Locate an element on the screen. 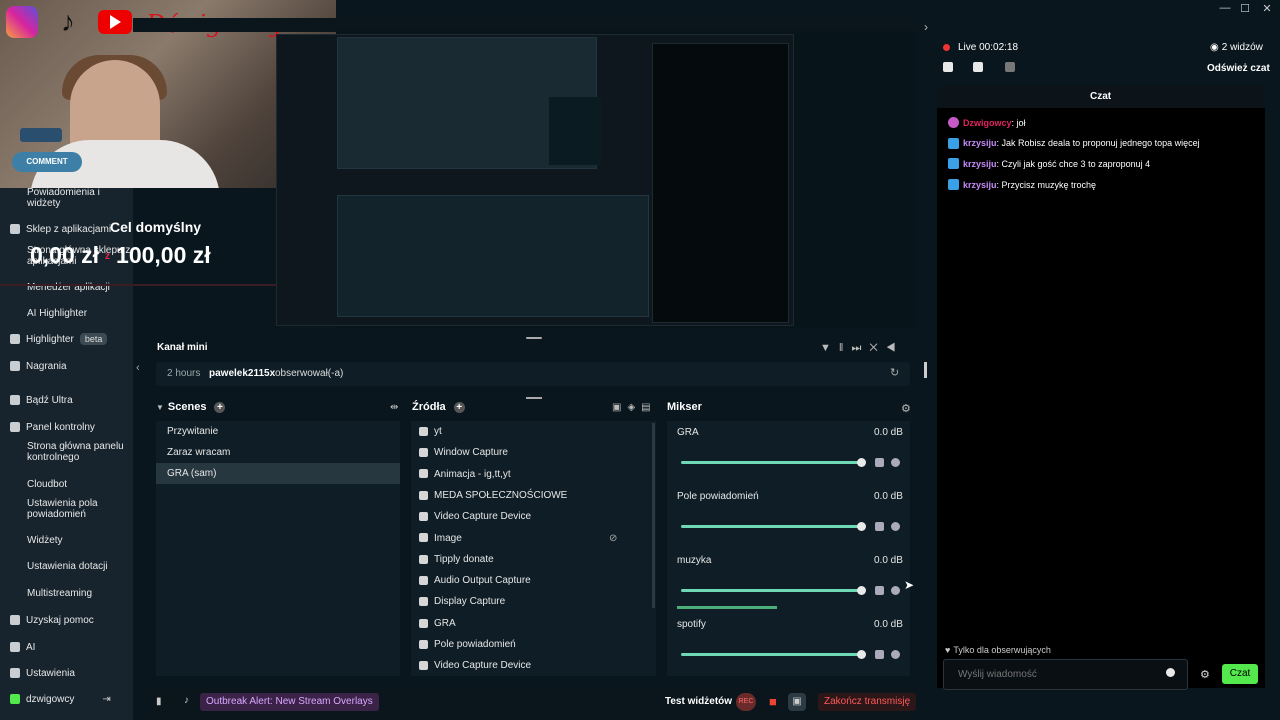  source-folder-icon: ▤ is located at coordinates (648, 407).